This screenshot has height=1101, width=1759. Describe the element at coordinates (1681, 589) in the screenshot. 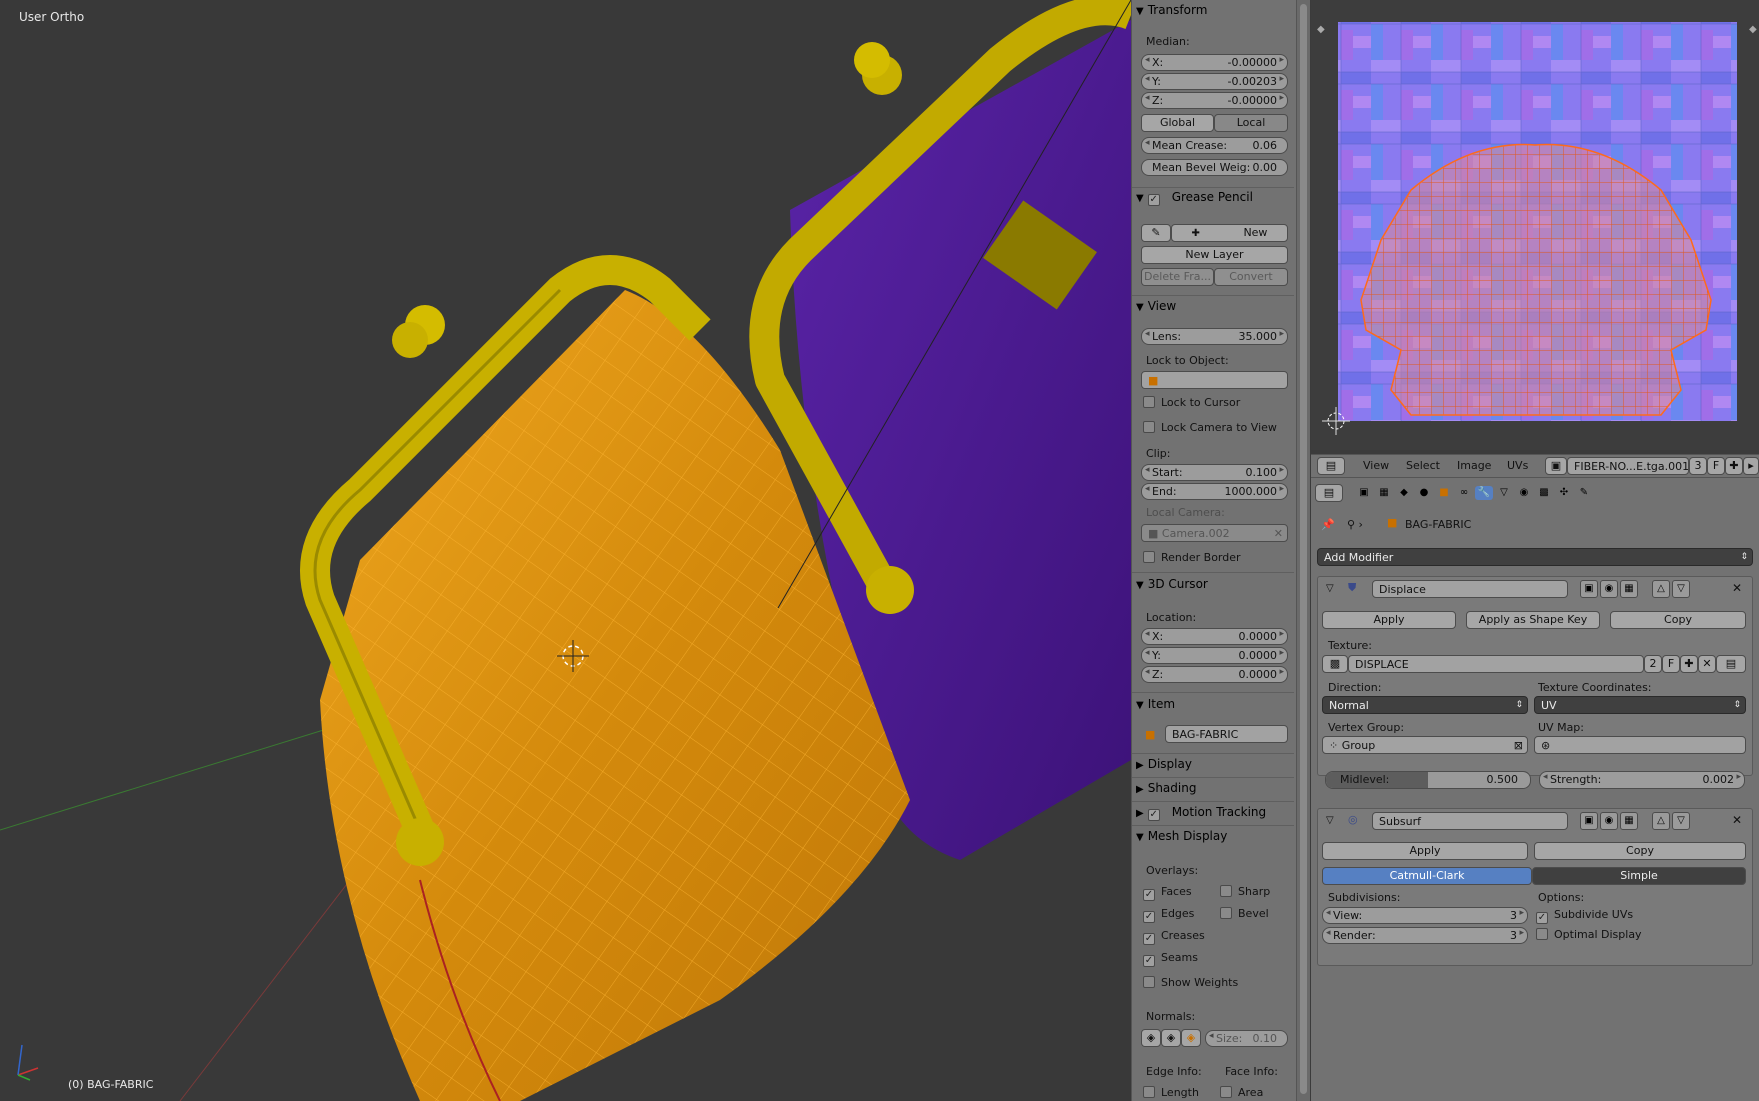

I see `move-down-icon: ▽` at that location.